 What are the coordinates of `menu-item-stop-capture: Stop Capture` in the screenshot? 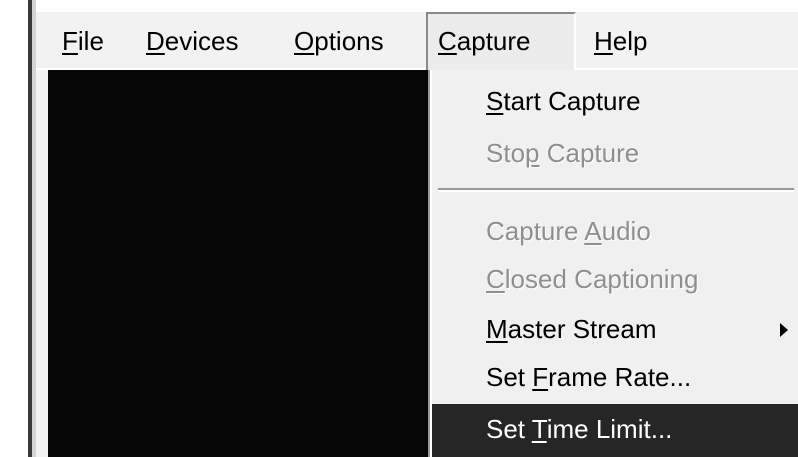 It's located at (615, 153).